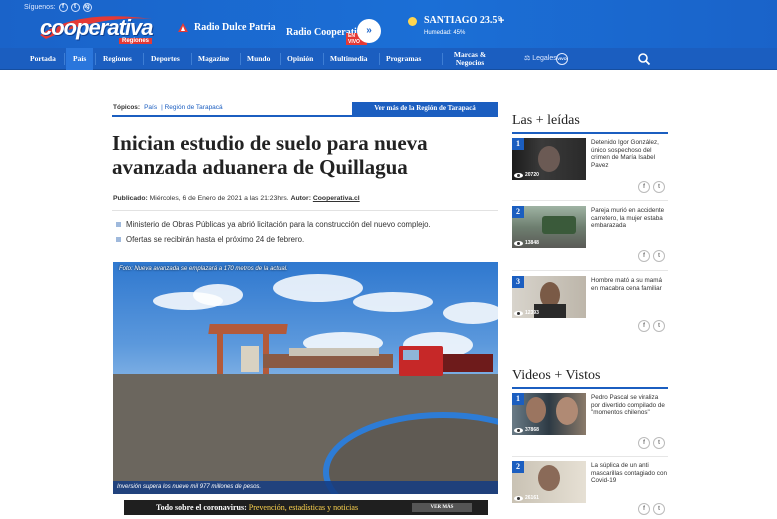 Image resolution: width=777 pixels, height=519 pixels. I want to click on nav-pais: País, so click(80, 59).